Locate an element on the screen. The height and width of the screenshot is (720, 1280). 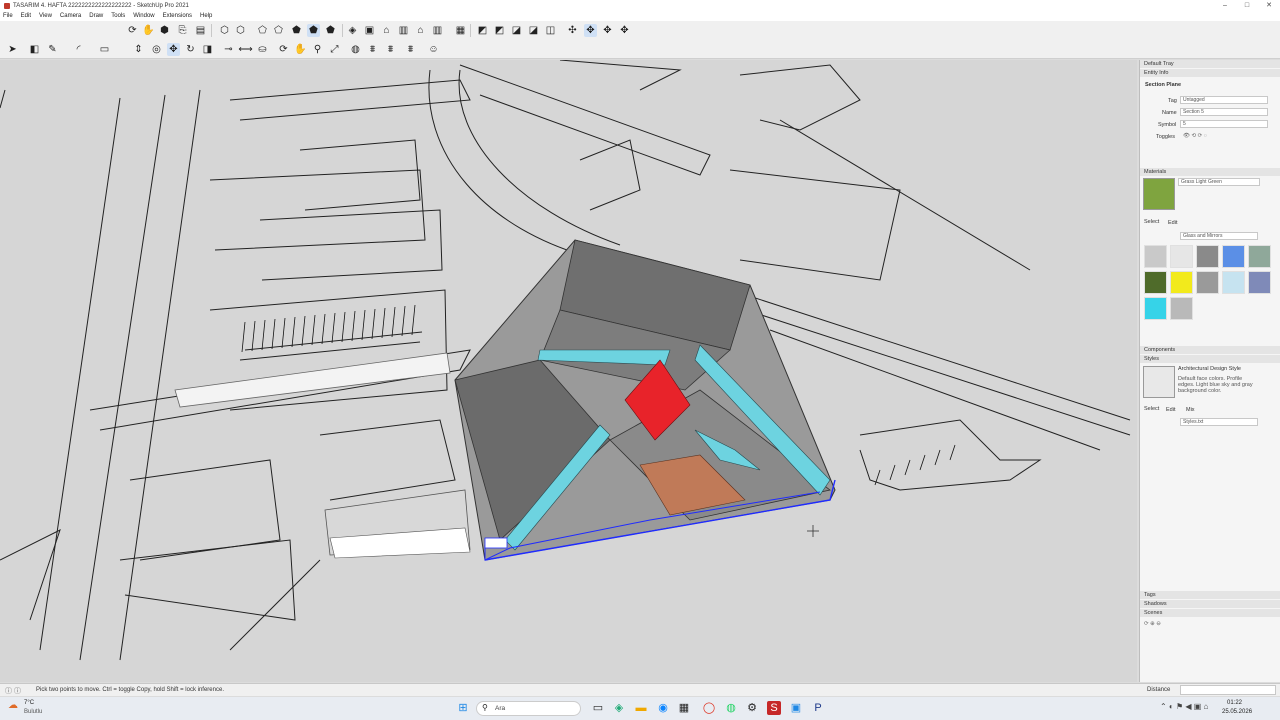
scenes-header: Scenes is located at coordinates (1210, 613).